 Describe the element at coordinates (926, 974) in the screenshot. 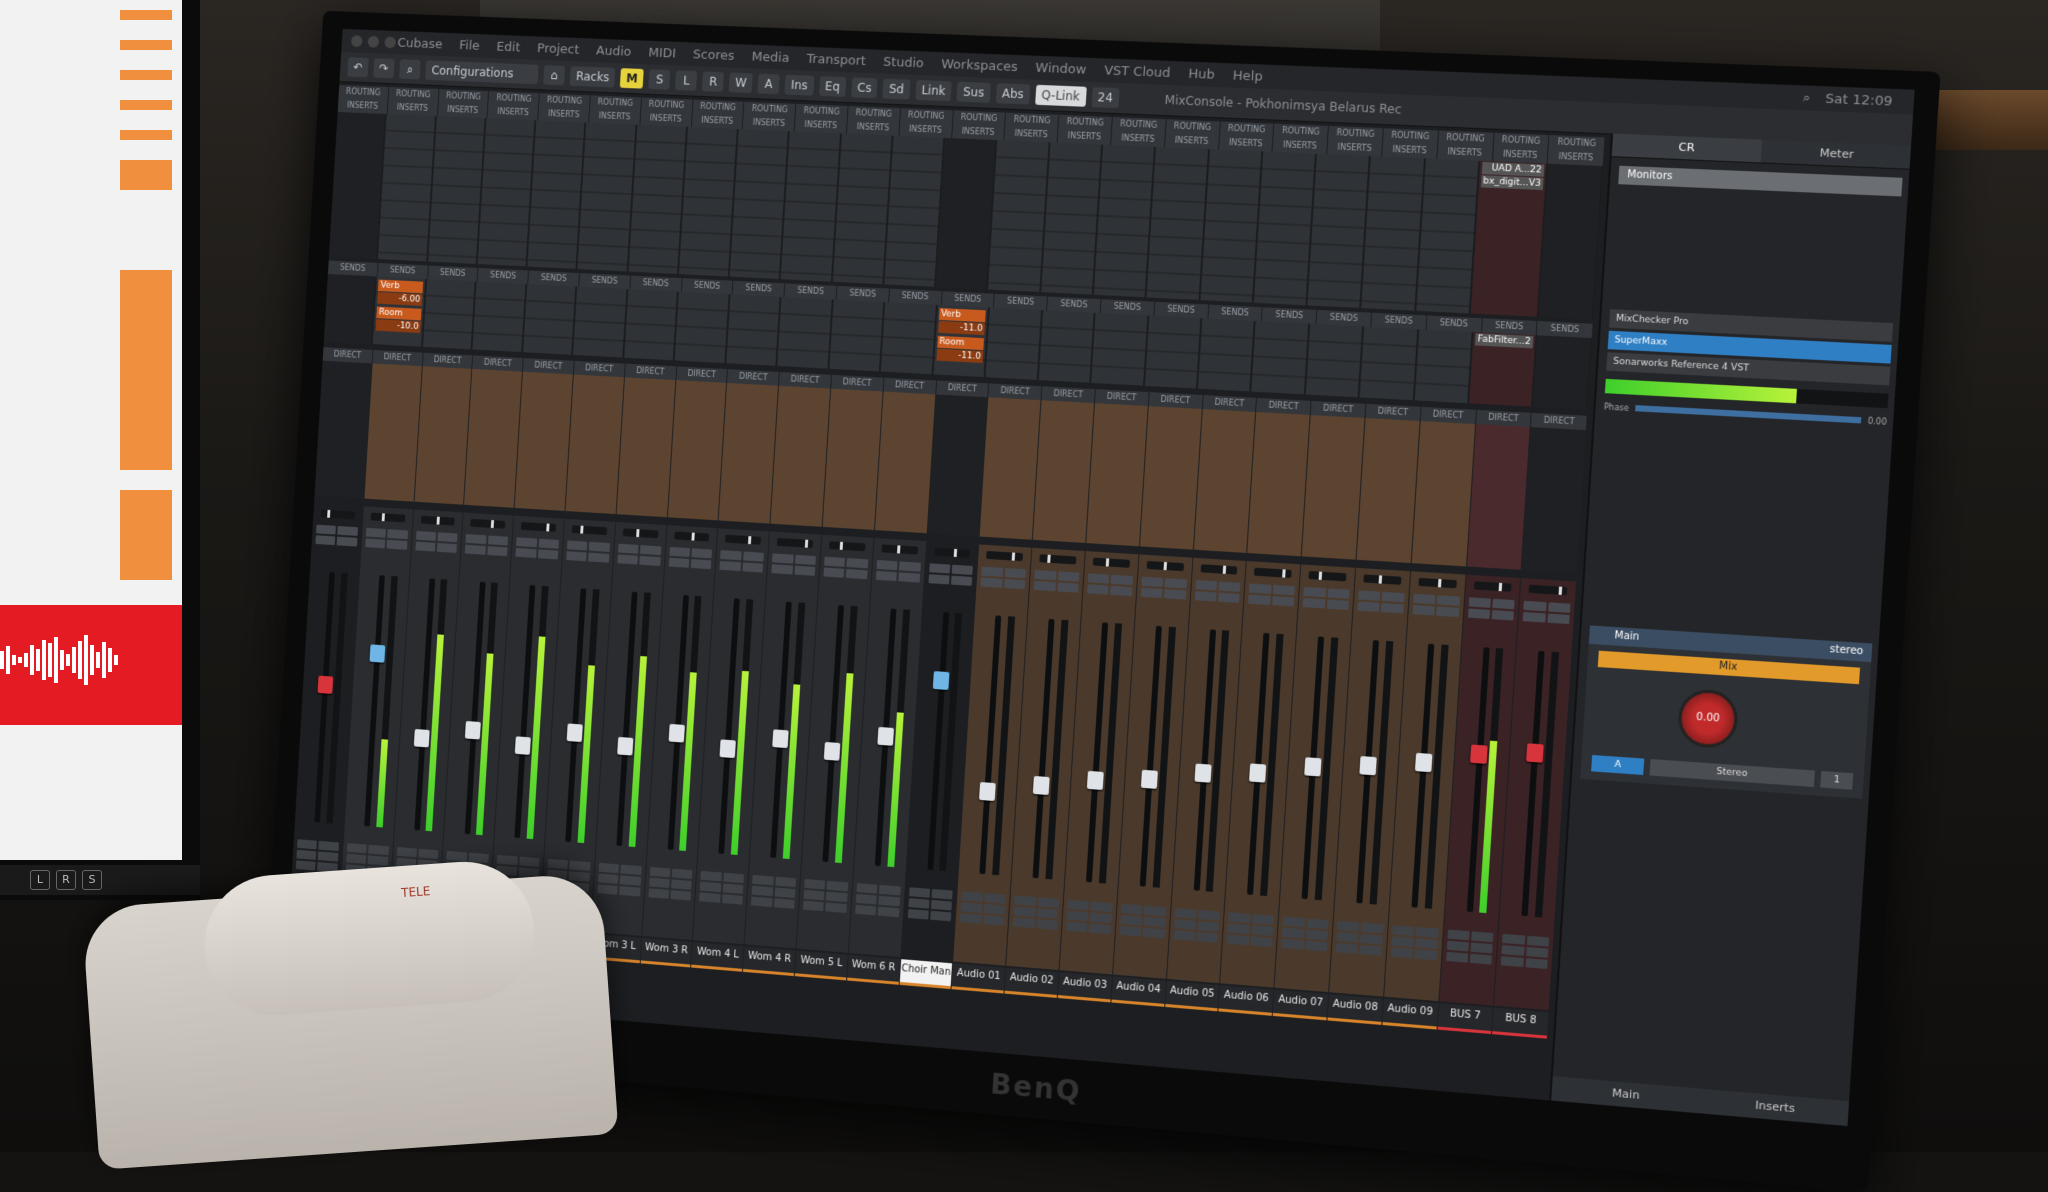

I see `channel-name: Choir Man` at that location.